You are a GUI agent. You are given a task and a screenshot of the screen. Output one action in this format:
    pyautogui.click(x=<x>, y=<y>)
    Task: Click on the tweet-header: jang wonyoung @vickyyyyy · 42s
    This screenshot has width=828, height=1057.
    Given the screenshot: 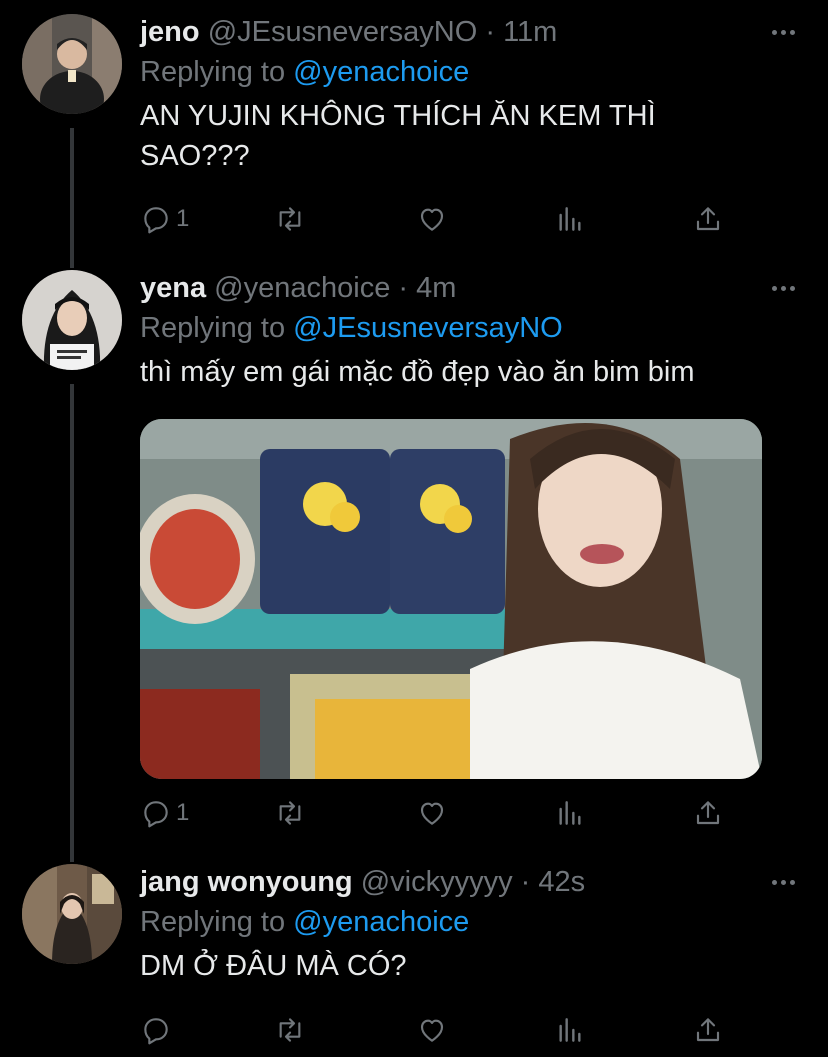 What is the action you would take?
    pyautogui.click(x=469, y=882)
    